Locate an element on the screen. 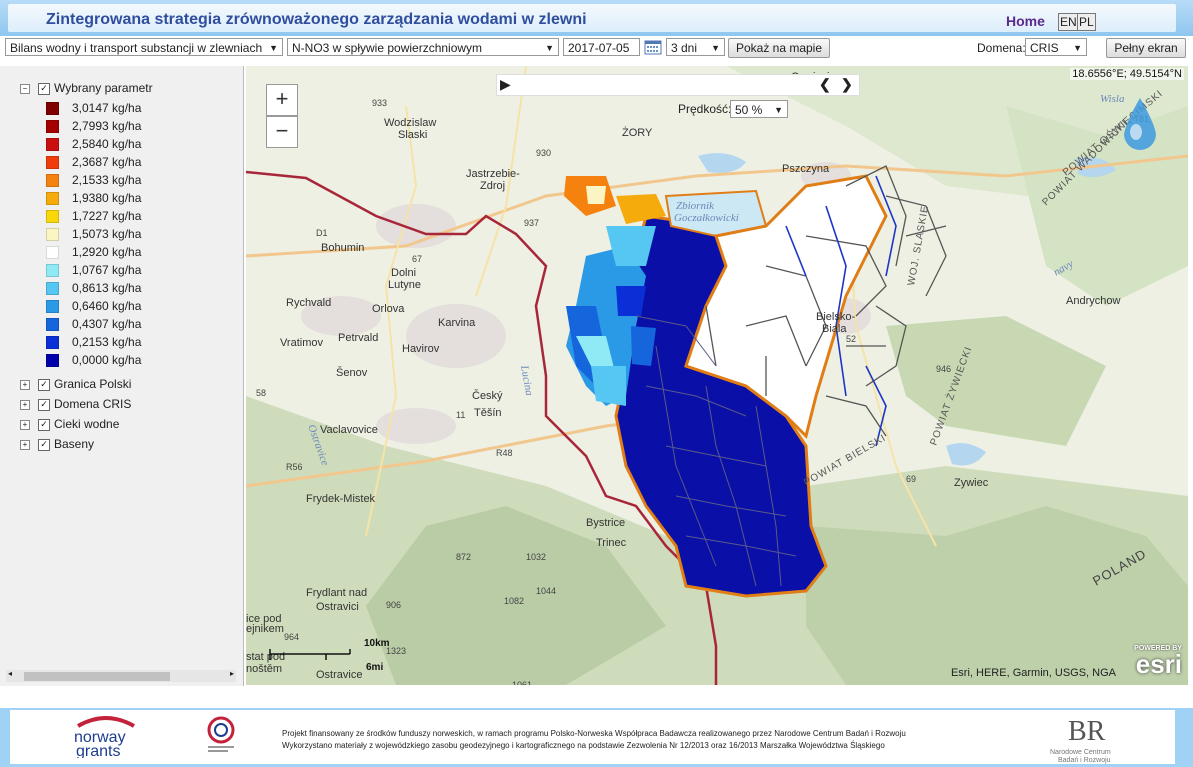  coordinates-readout: 18.6556°E; 49.5154°N is located at coordinates (1127, 74).